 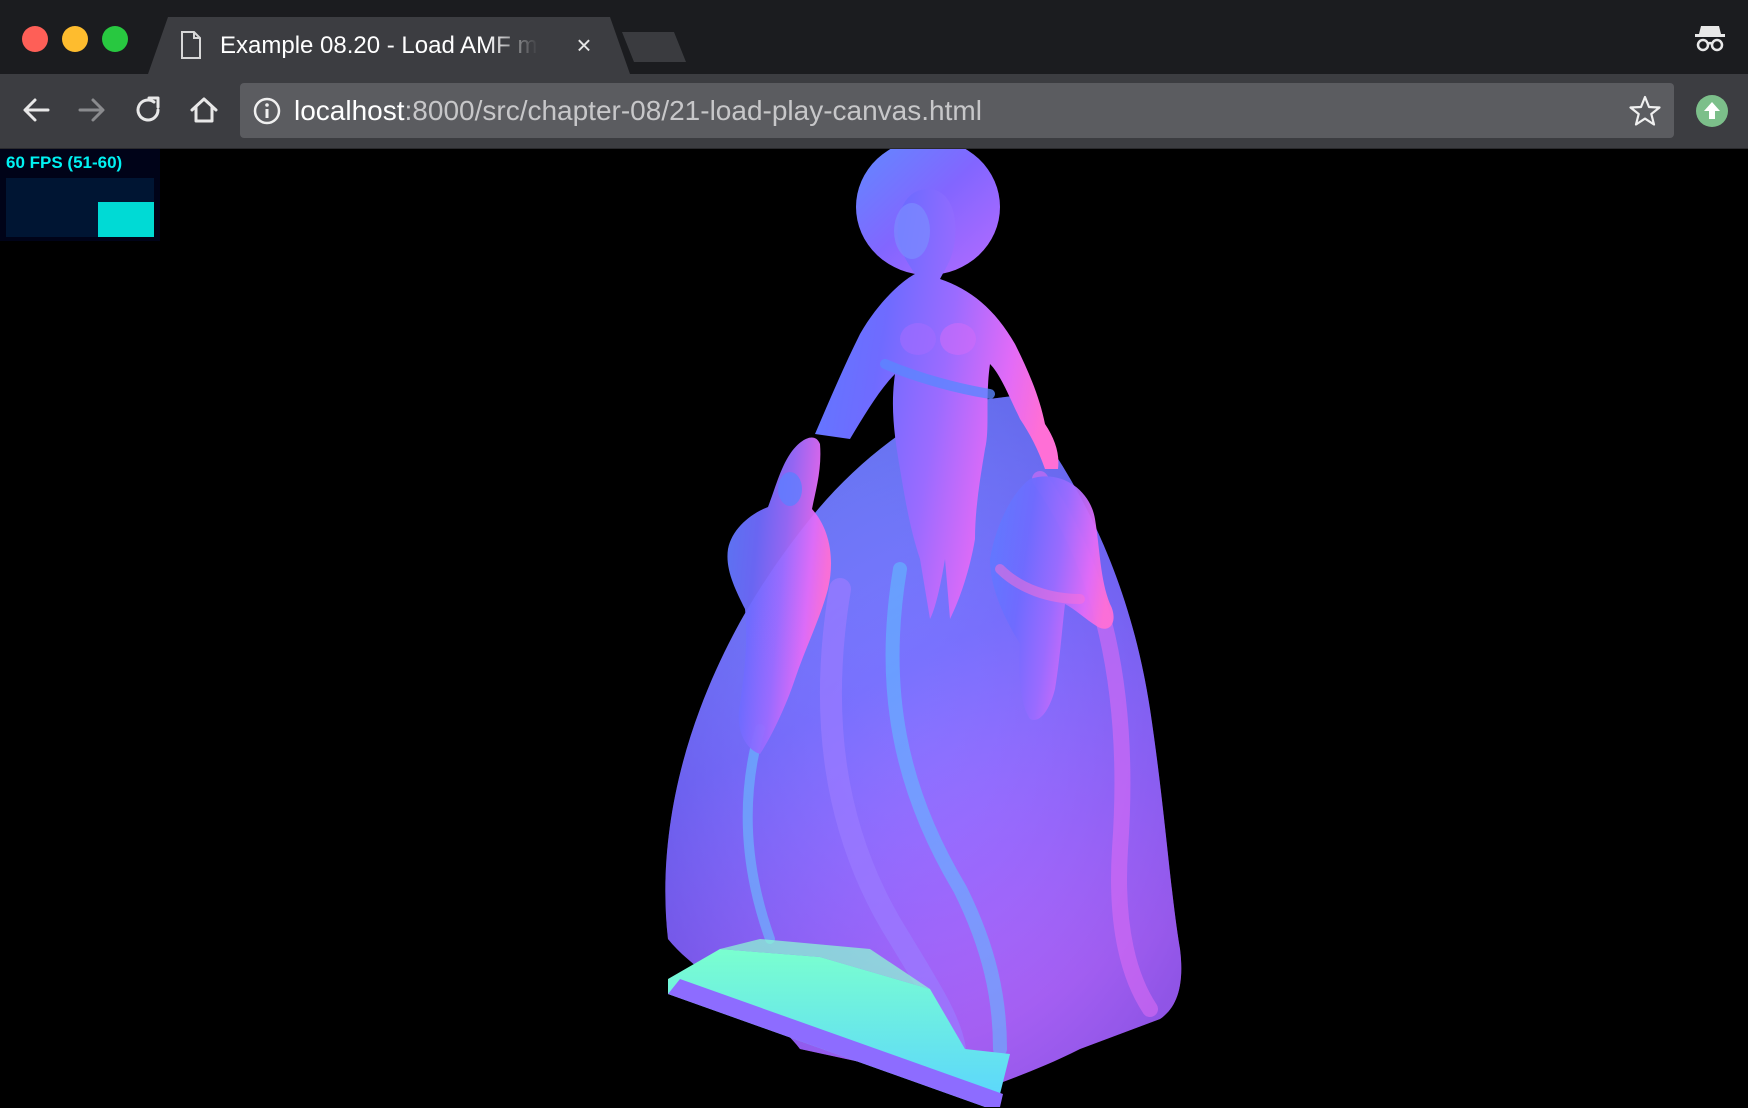 I want to click on fps-history-bar, so click(x=152, y=219).